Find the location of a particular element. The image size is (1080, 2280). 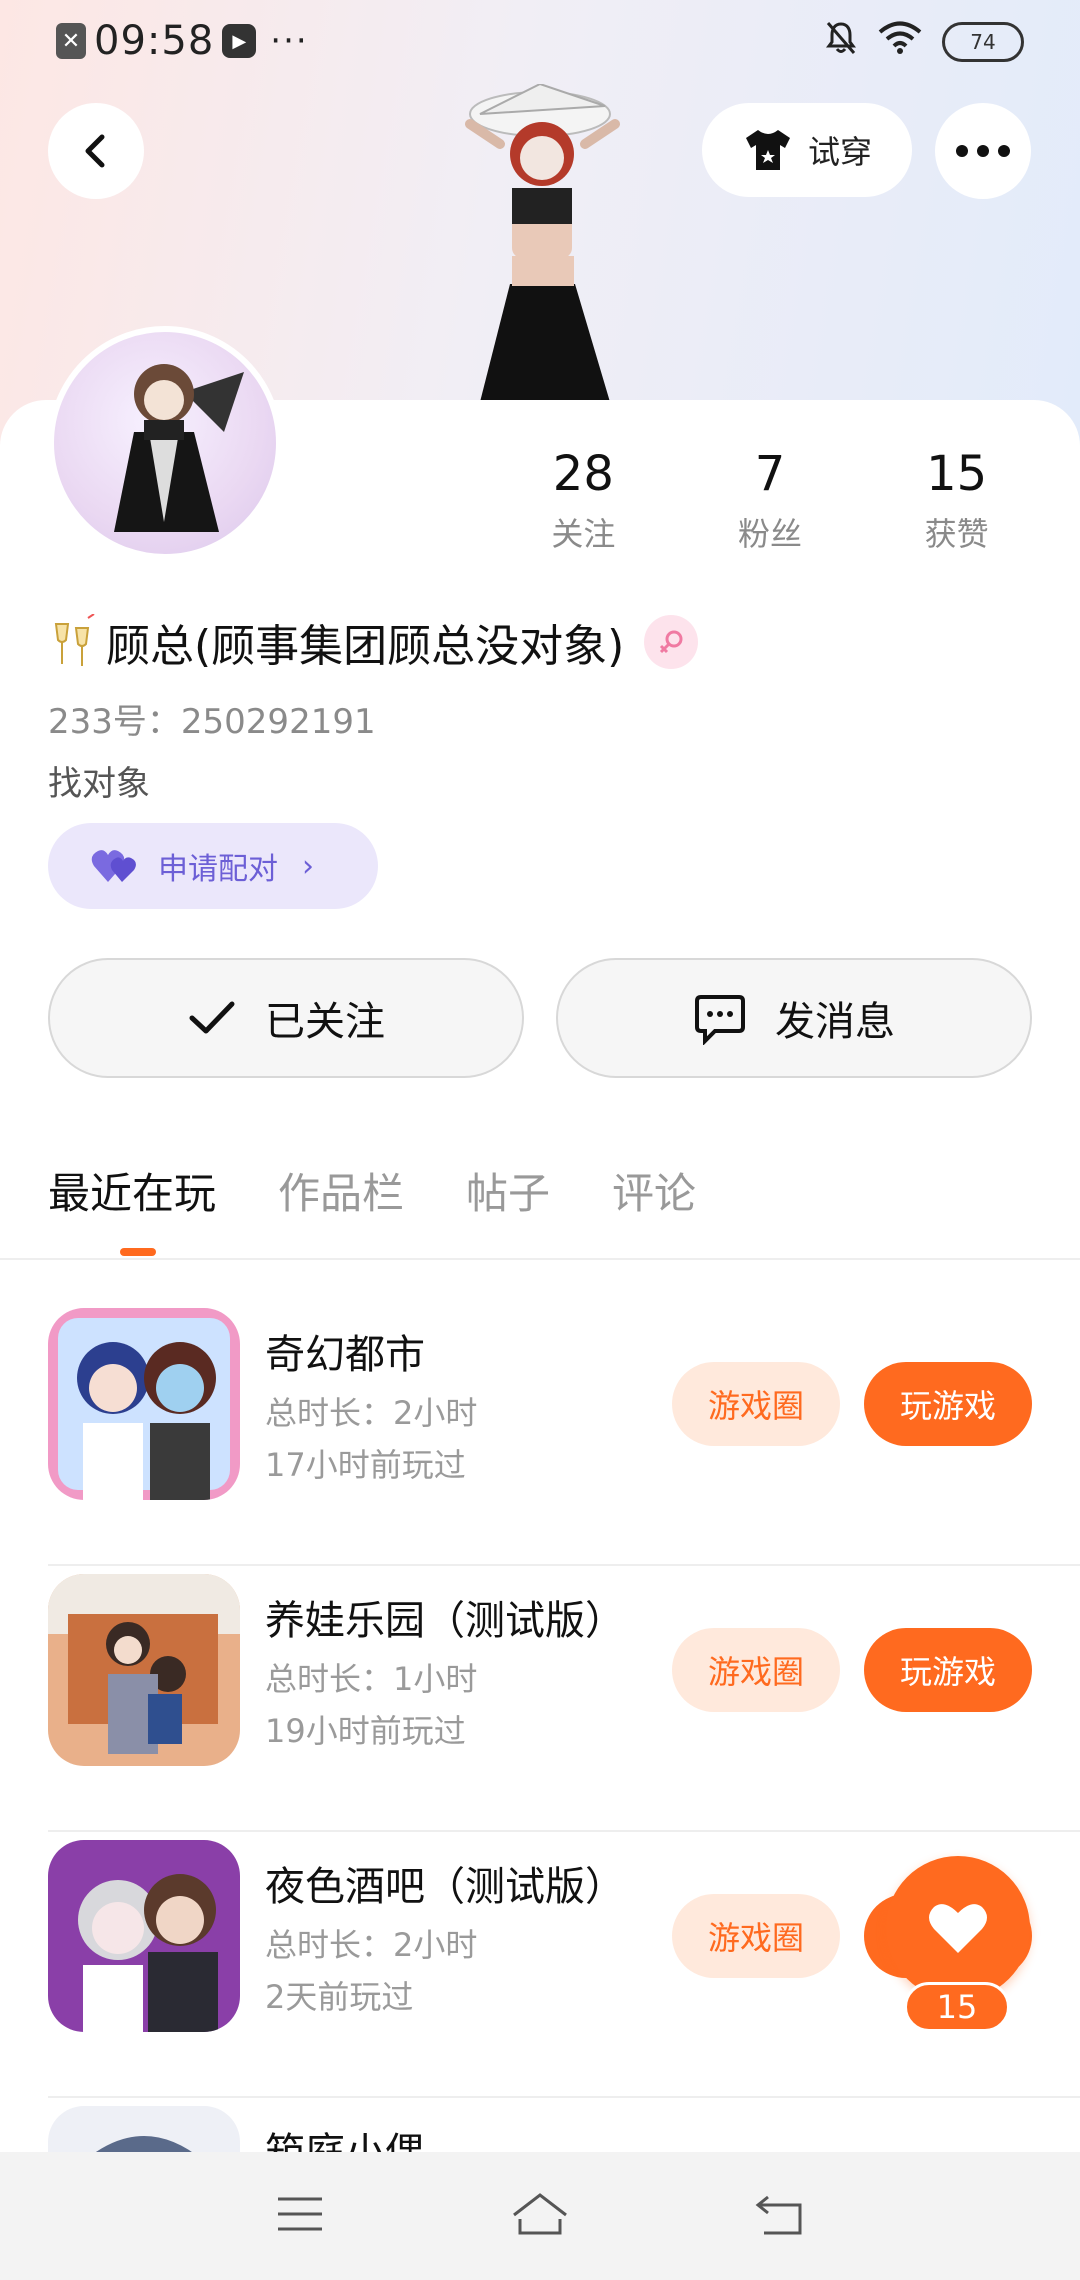

like-count-badge: 15 is located at coordinates (957, 2007).